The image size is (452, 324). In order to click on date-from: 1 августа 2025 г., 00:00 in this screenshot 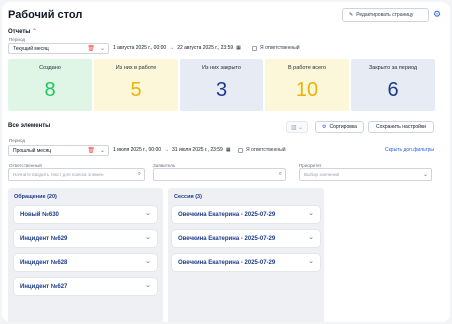, I will do `click(140, 48)`.